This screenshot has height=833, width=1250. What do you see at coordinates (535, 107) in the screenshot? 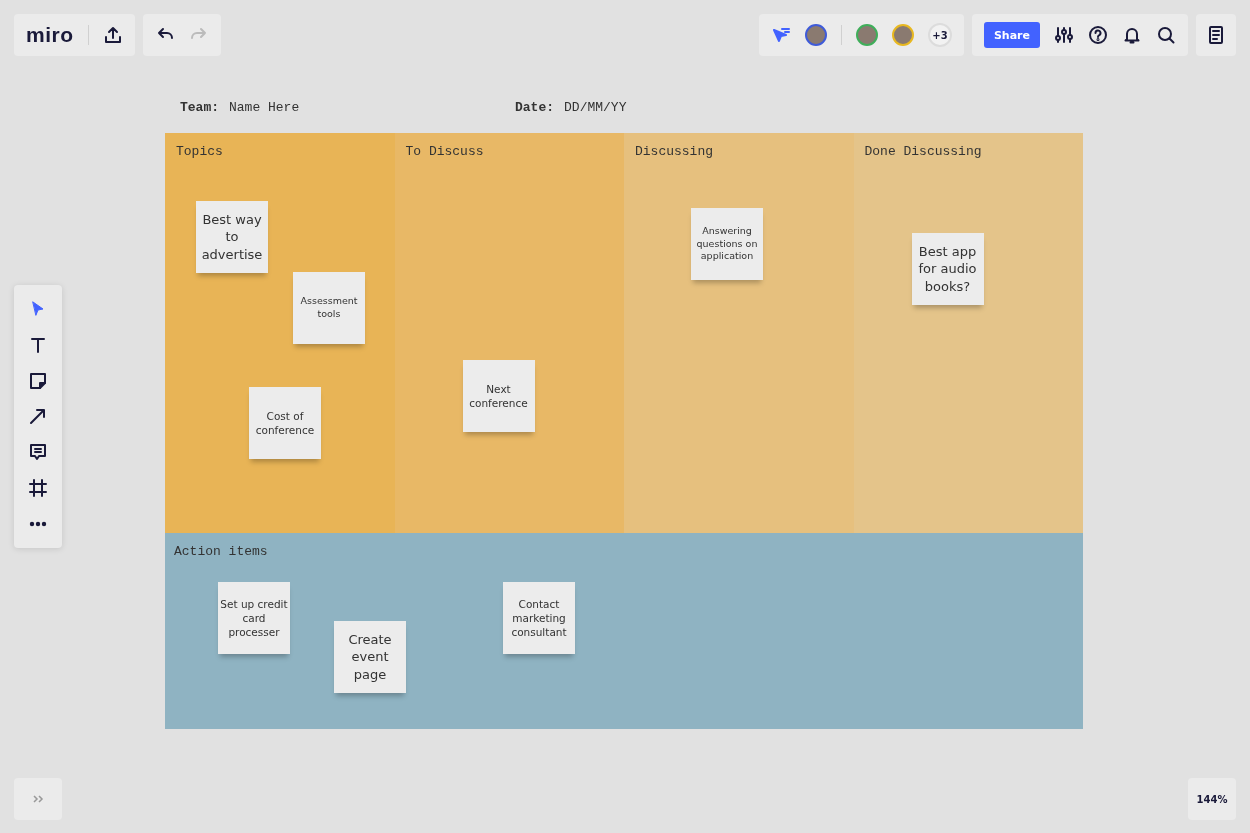
I see `date-label: Date:` at bounding box center [535, 107].